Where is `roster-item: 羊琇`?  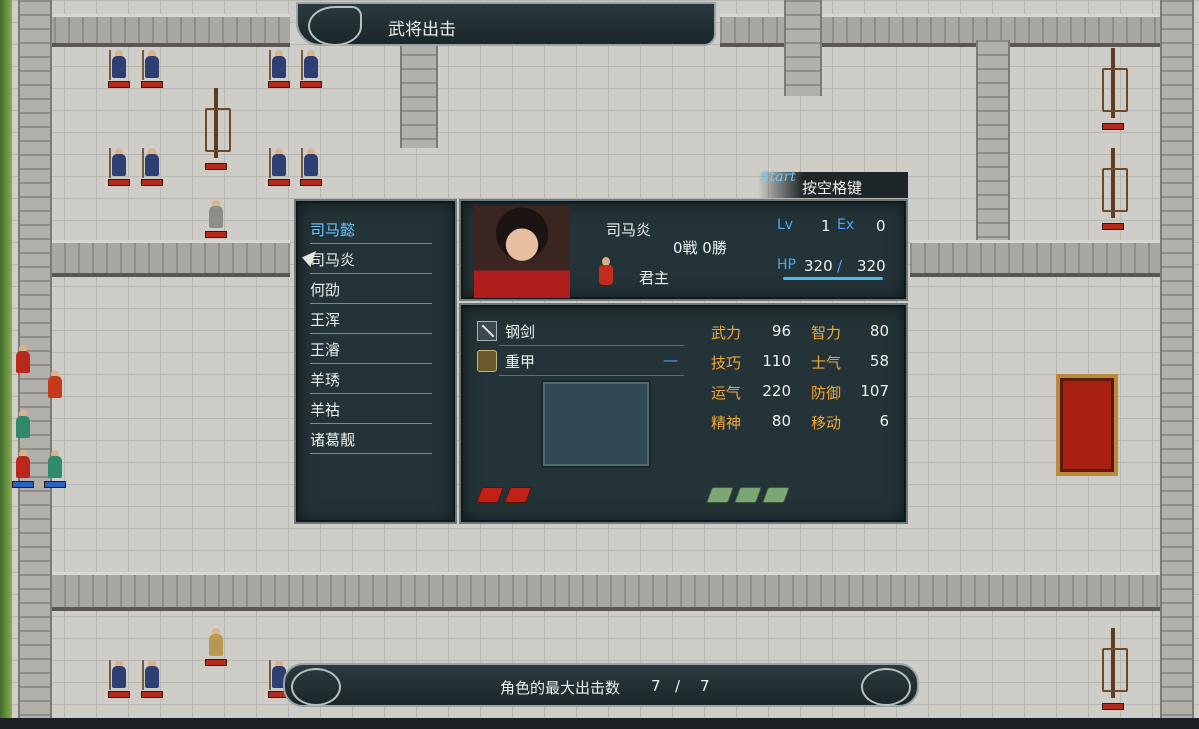
roster-item: 羊琇 is located at coordinates (371, 381).